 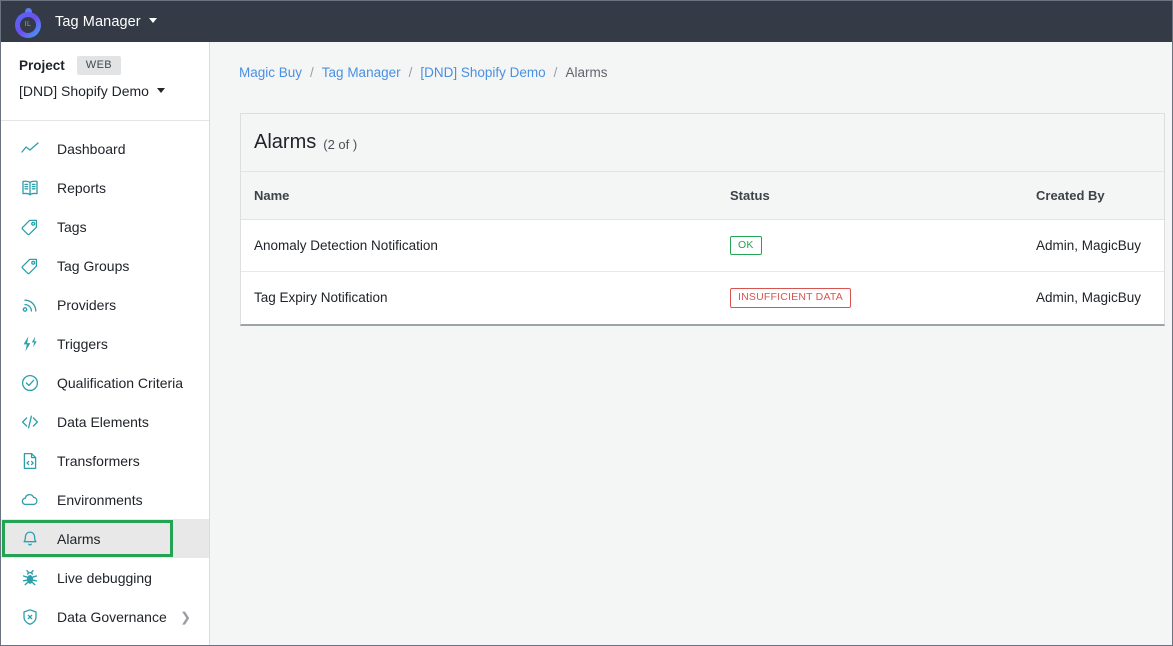 I want to click on sidebar-item-label: Dashboard, so click(x=91, y=148).